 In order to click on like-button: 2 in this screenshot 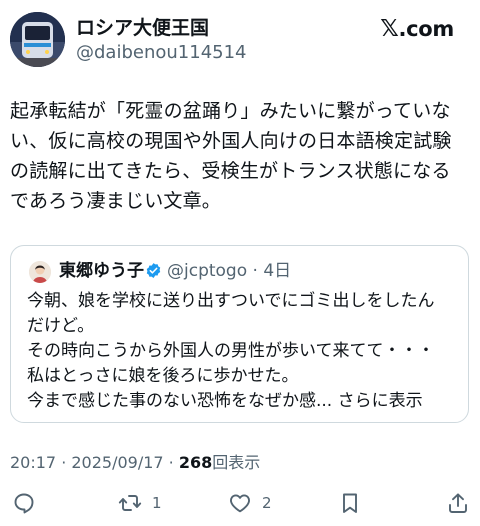, I will do `click(250, 503)`.